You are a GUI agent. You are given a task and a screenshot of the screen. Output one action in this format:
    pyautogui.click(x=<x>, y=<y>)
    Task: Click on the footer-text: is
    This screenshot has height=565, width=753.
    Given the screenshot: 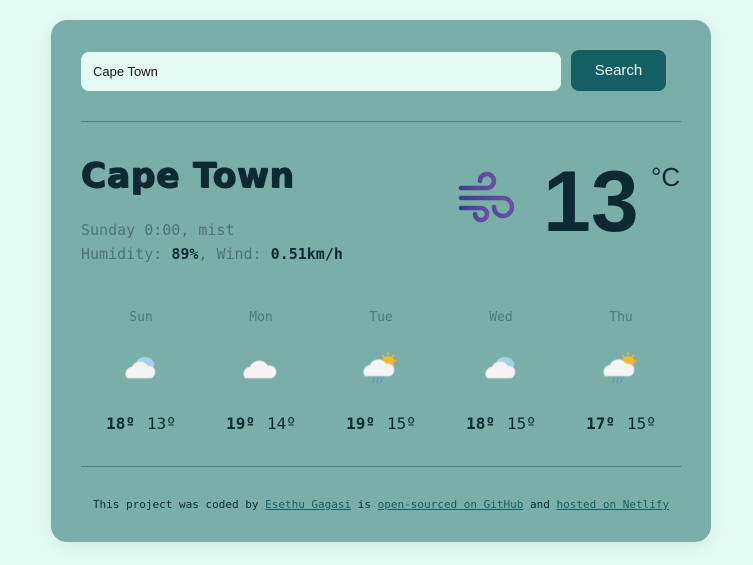 What is the action you would take?
    pyautogui.click(x=364, y=504)
    